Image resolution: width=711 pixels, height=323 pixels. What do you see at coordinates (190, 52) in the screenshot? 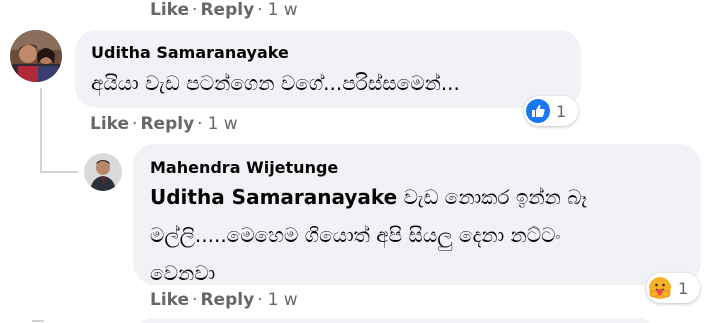
I see `comment-author: Uditha Samaranayake` at bounding box center [190, 52].